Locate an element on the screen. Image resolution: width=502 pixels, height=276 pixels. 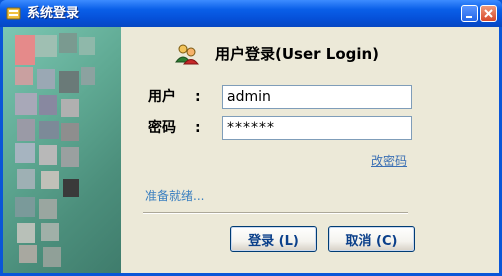
login-button: 登录 (L) is located at coordinates (273, 239).